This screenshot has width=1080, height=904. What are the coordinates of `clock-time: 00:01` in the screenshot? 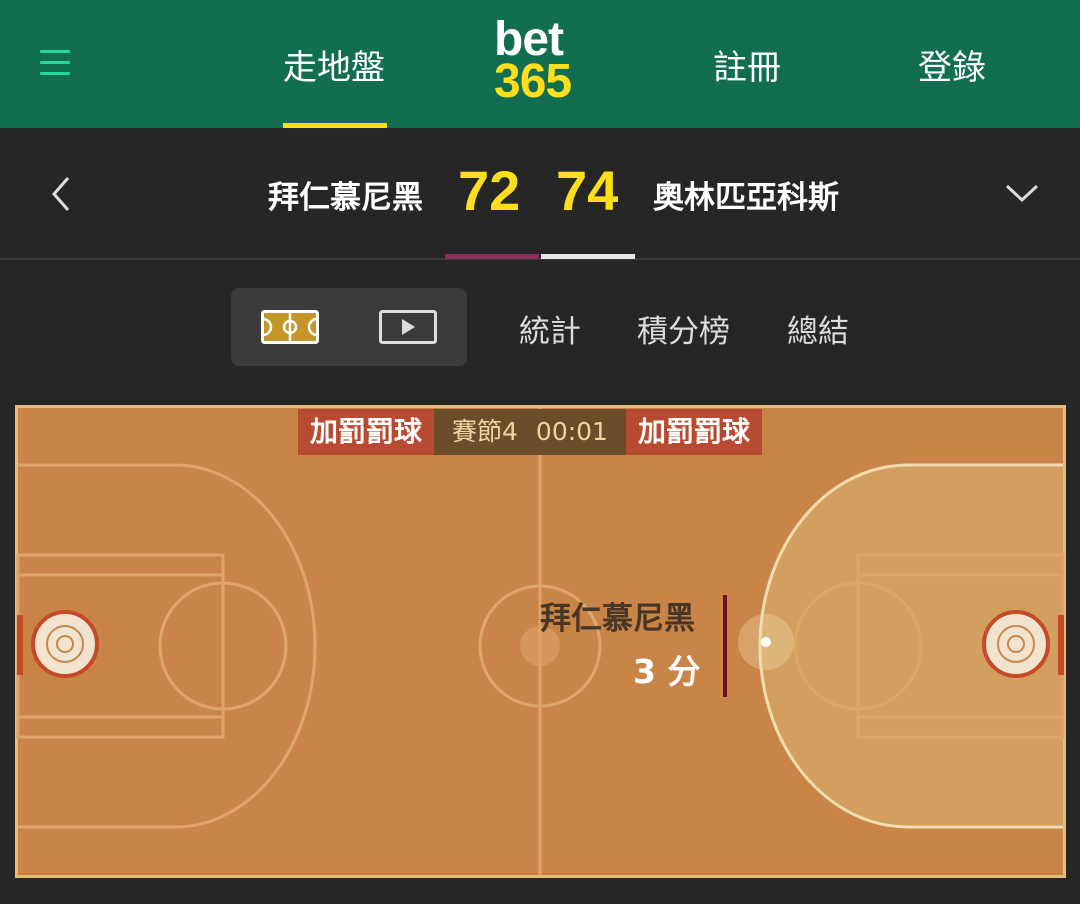 It's located at (571, 431).